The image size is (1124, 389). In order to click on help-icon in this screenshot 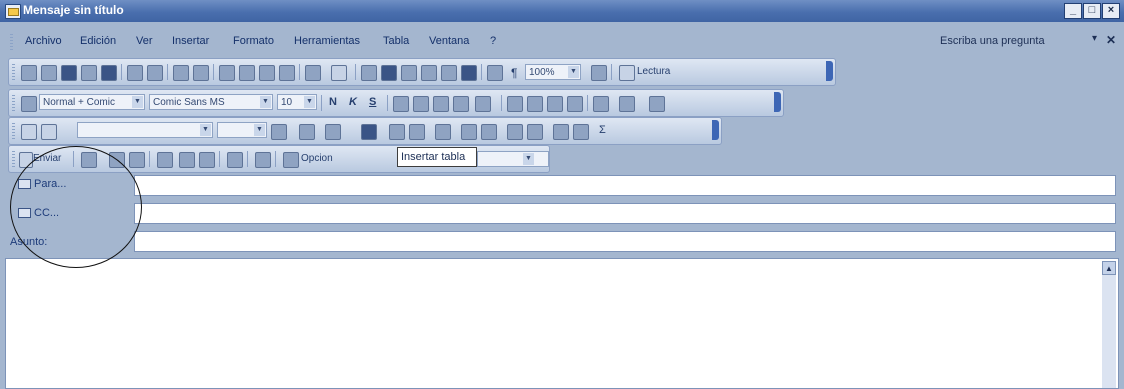, I will do `click(599, 73)`.